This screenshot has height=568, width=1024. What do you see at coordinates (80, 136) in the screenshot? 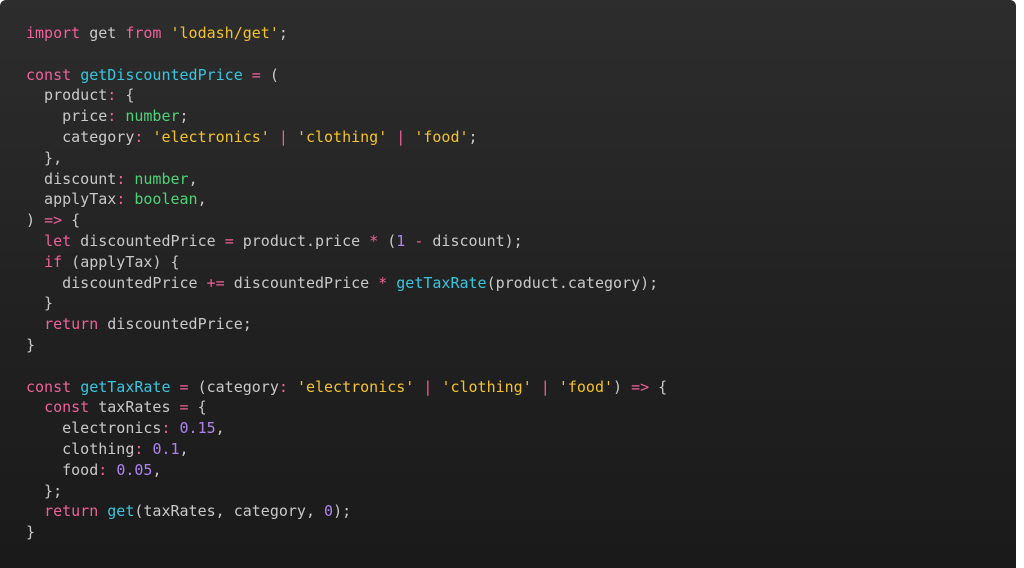
I see `identifier-token: category` at bounding box center [80, 136].